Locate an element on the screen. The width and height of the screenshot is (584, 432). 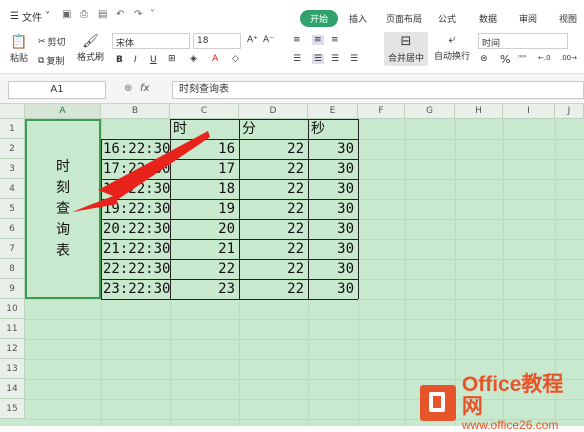
watermark-logo: Office教程网 www.office26.com is located at coordinates (502, 403).